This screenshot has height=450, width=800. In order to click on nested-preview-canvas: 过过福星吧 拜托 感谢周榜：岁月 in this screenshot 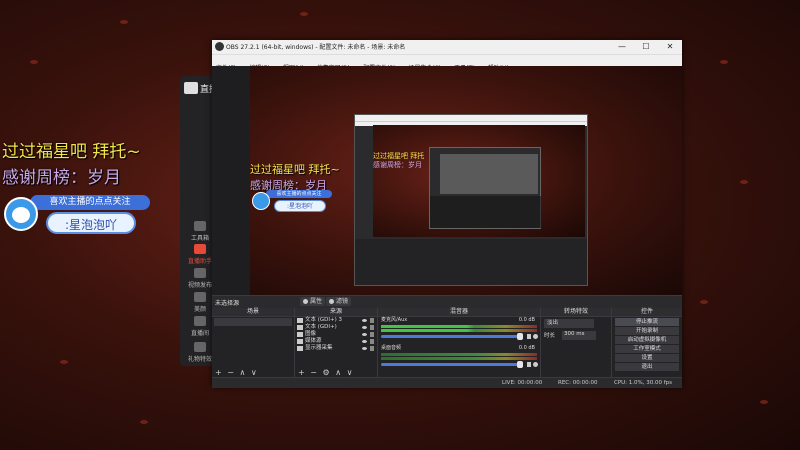, I will do `click(479, 181)`.